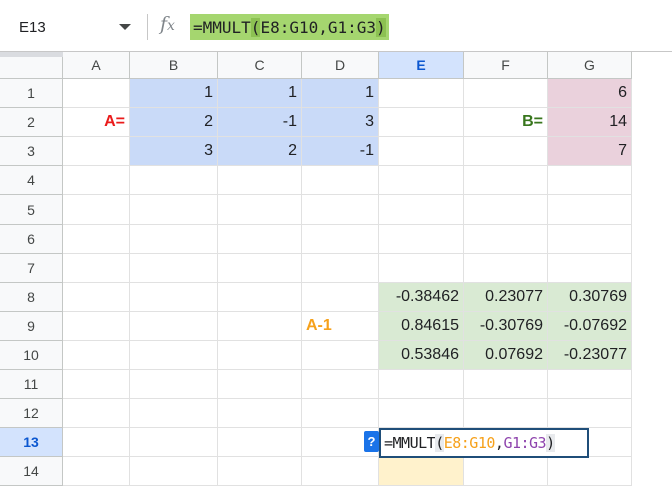 This screenshot has width=672, height=486. I want to click on row-header-10: 10, so click(31, 355).